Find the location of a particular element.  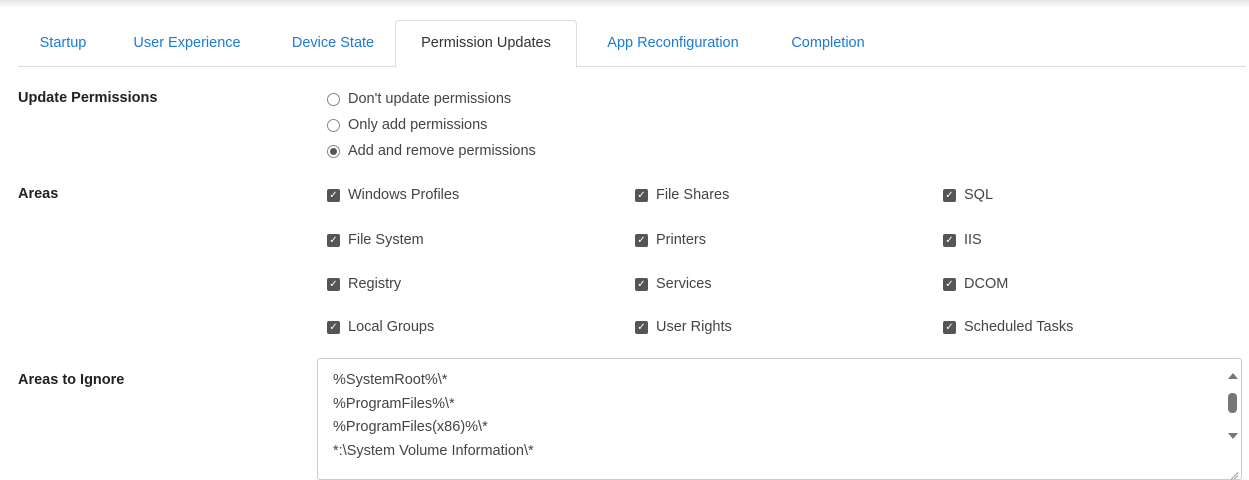

checkbox-sql: ✓ SQL is located at coordinates (968, 195).